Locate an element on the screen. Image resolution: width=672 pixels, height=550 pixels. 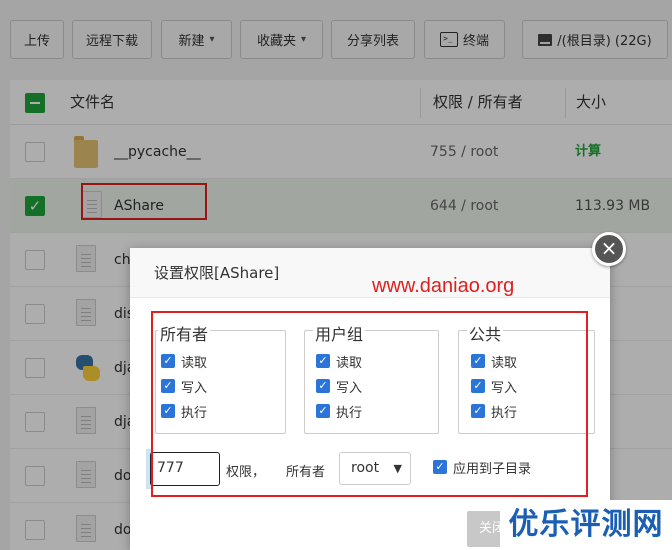
close-icon: × is located at coordinates (609, 249).